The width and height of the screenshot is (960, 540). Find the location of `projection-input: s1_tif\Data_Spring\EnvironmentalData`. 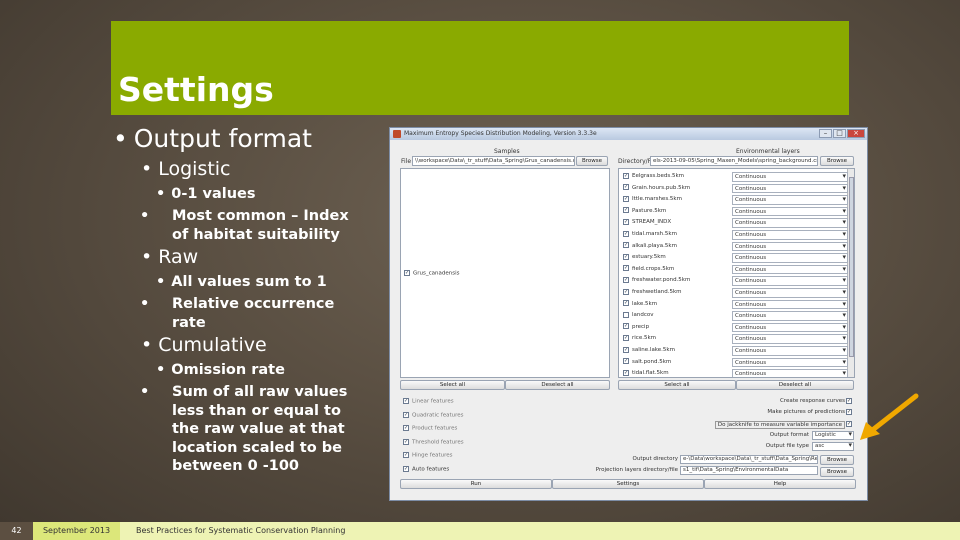

projection-input: s1_tif\Data_Spring\EnvironmentalData is located at coordinates (749, 470).